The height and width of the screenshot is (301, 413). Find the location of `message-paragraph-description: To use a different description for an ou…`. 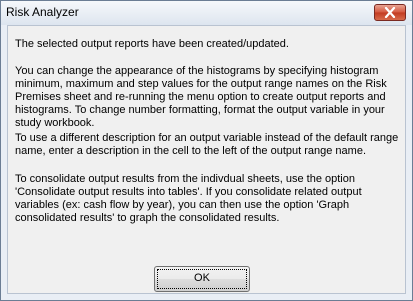

message-paragraph-description: To use a different description for an ou… is located at coordinates (207, 144).